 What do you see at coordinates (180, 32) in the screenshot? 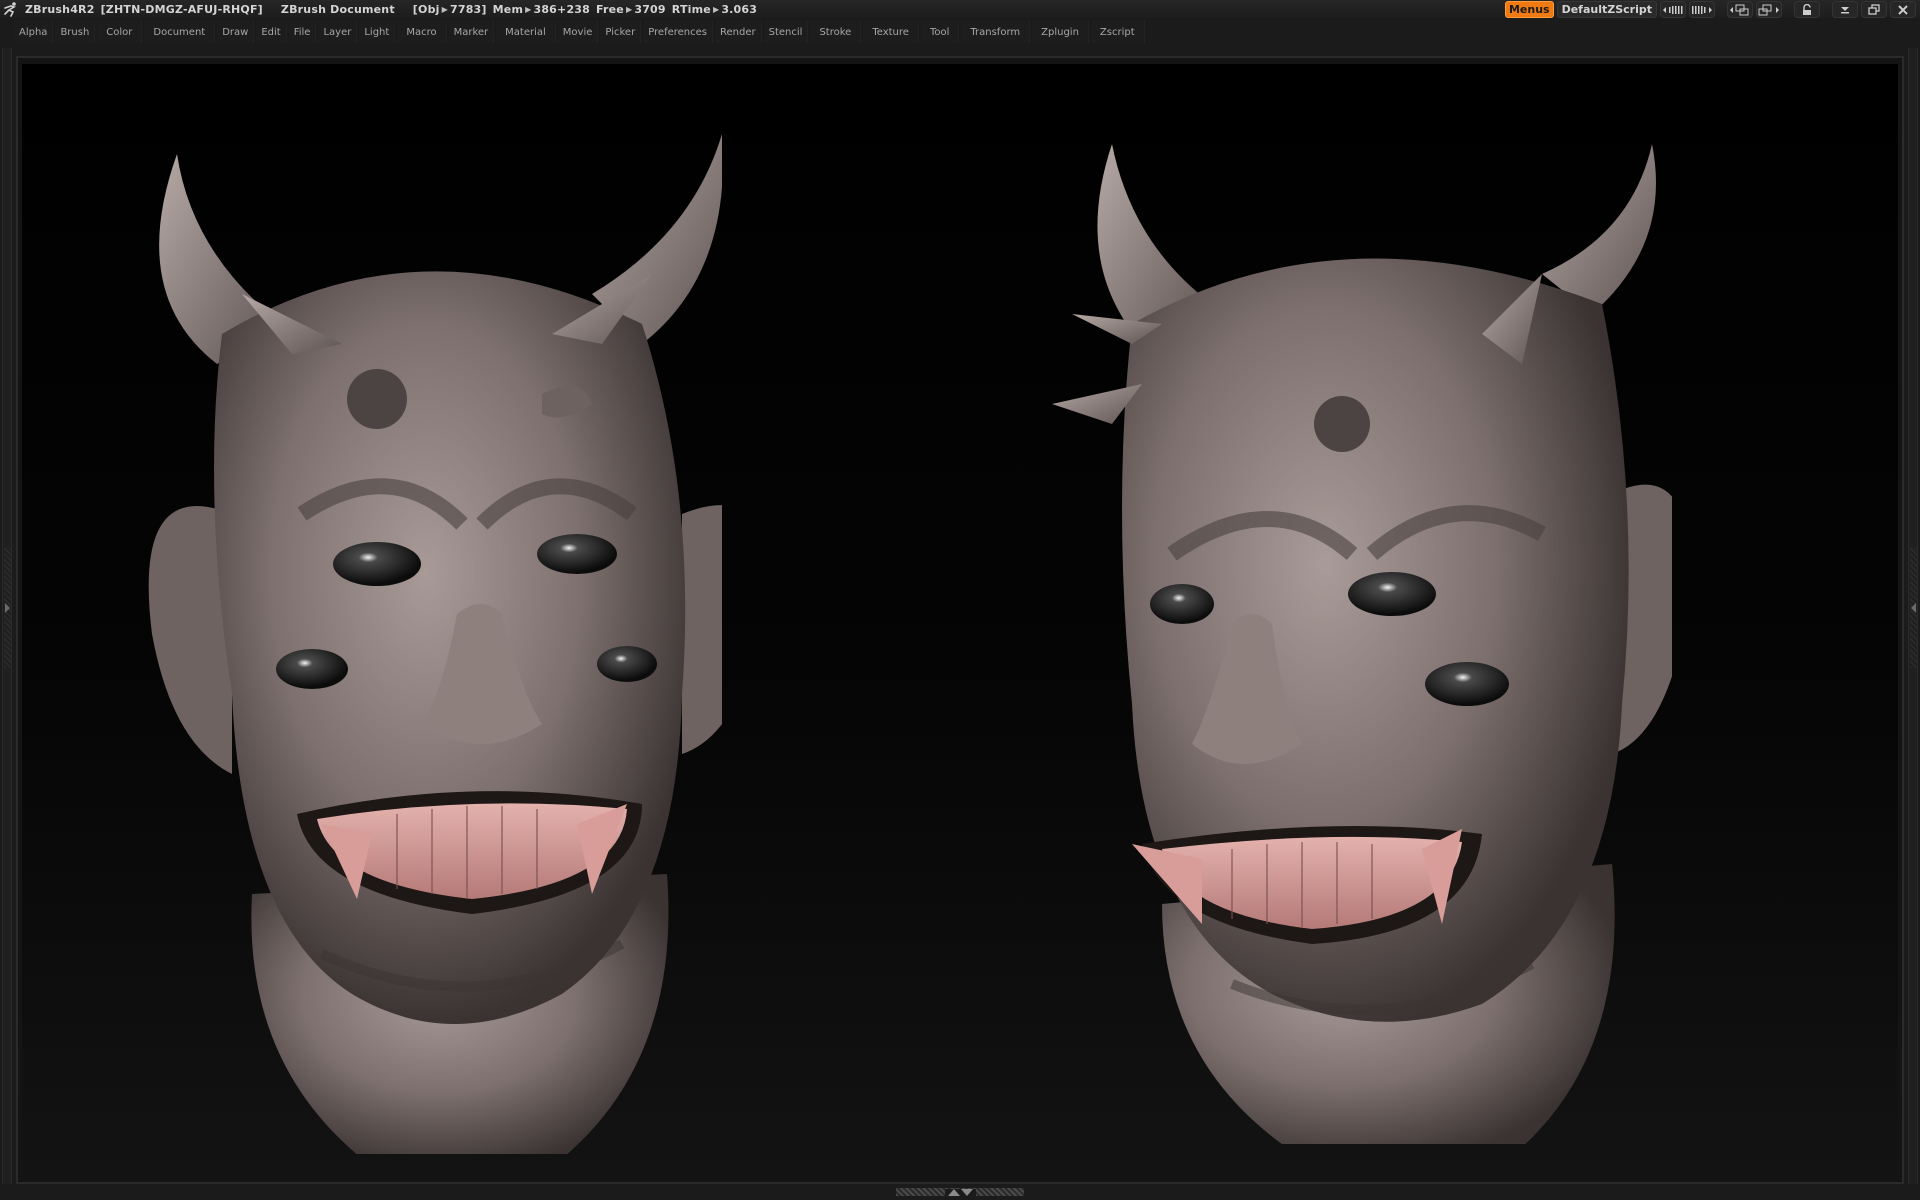
I see `menu-document: Document` at bounding box center [180, 32].